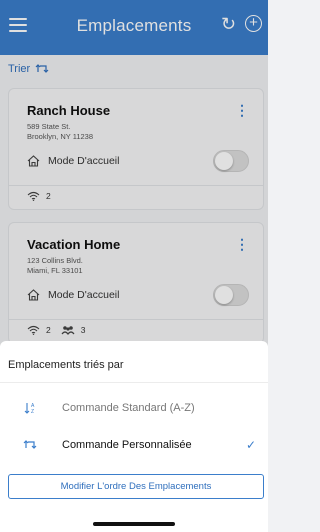  I want to click on svg-text: Z, so click(32, 411).